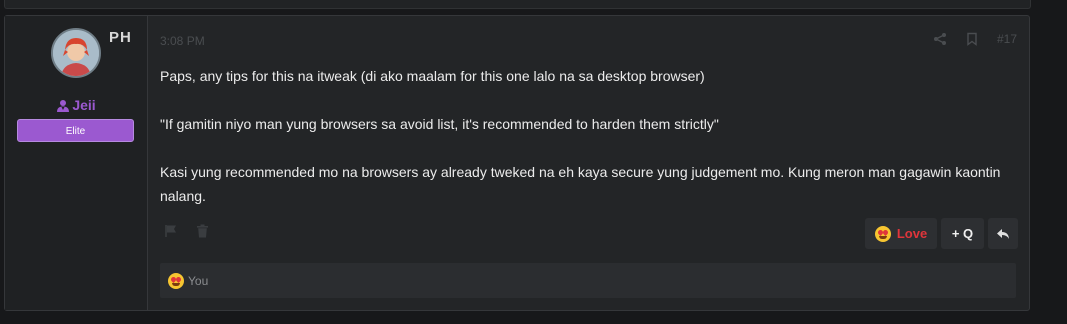 The height and width of the screenshot is (324, 1067). I want to click on post-user-info: PH Jeii Elite, so click(76, 163).